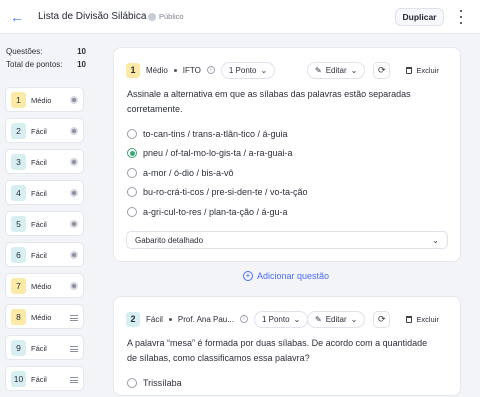 The image size is (480, 397). Describe the element at coordinates (191, 70) in the screenshot. I see `source-label: IFTO` at that location.